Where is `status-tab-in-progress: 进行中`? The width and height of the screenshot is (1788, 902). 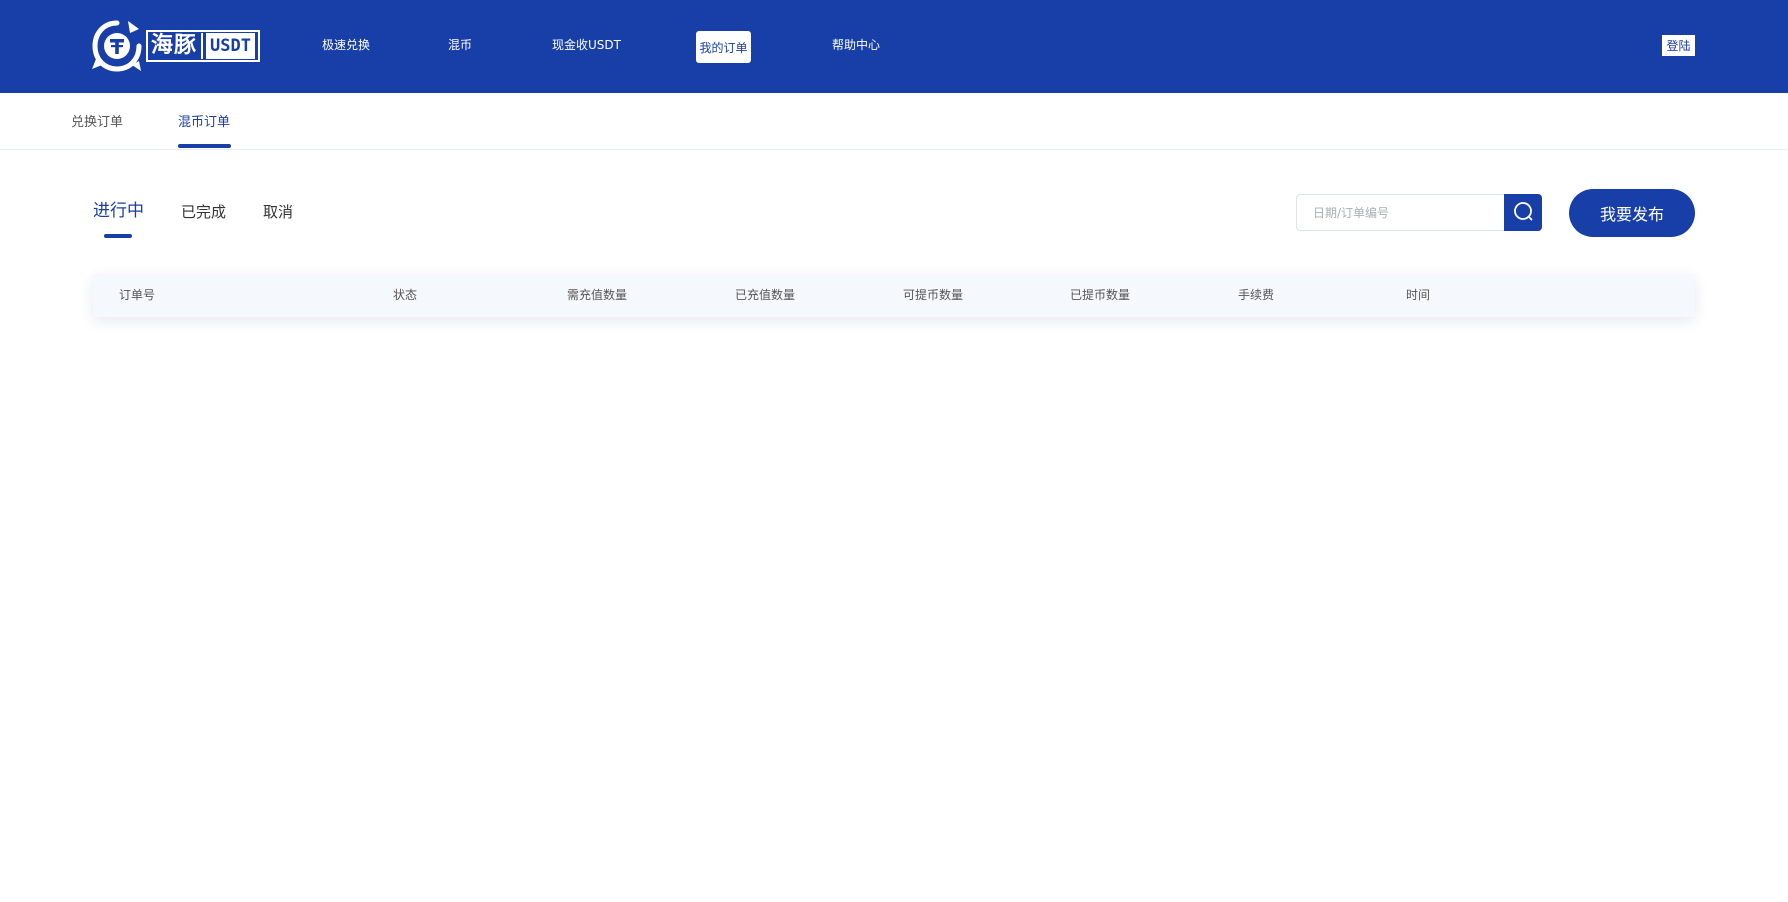 status-tab-in-progress: 进行中 is located at coordinates (118, 211).